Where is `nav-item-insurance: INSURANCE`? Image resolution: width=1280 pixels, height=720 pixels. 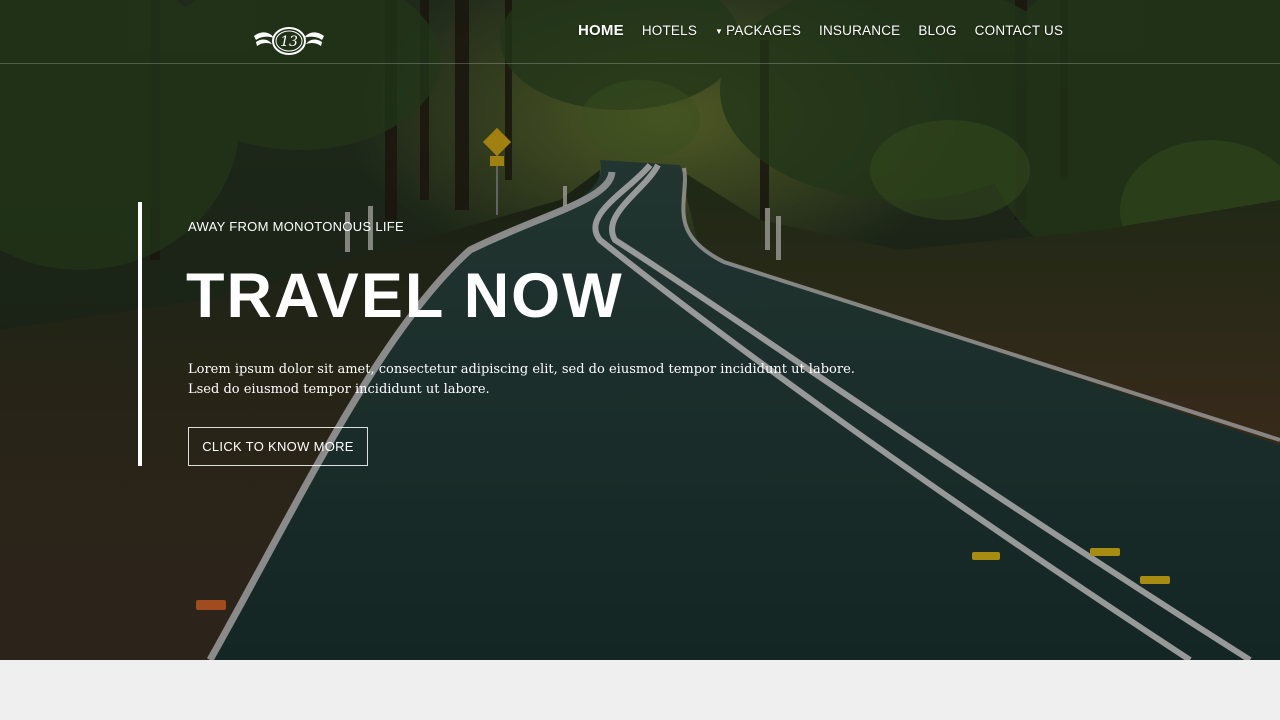 nav-item-insurance: INSURANCE is located at coordinates (859, 30).